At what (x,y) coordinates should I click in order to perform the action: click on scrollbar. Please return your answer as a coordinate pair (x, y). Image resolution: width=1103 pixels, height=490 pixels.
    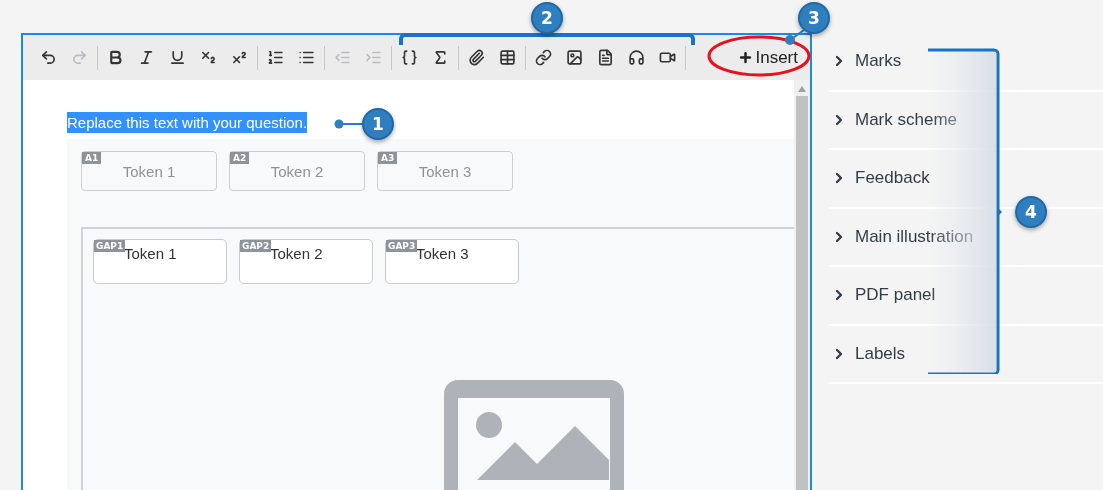
    Looking at the image, I should click on (802, 285).